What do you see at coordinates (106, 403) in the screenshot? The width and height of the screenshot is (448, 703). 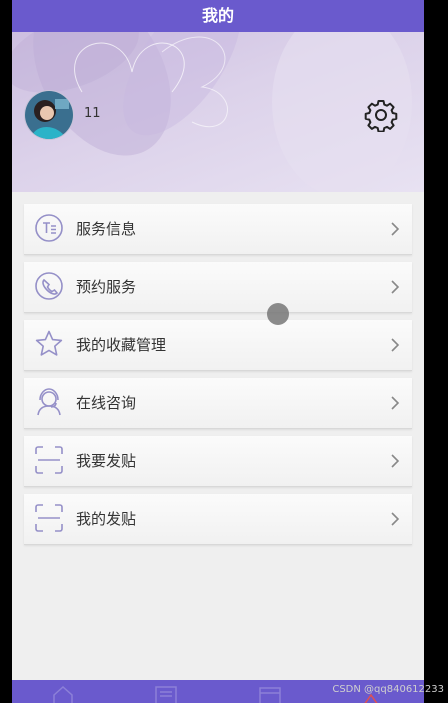 I see `menu-item-label: 在线咨询` at bounding box center [106, 403].